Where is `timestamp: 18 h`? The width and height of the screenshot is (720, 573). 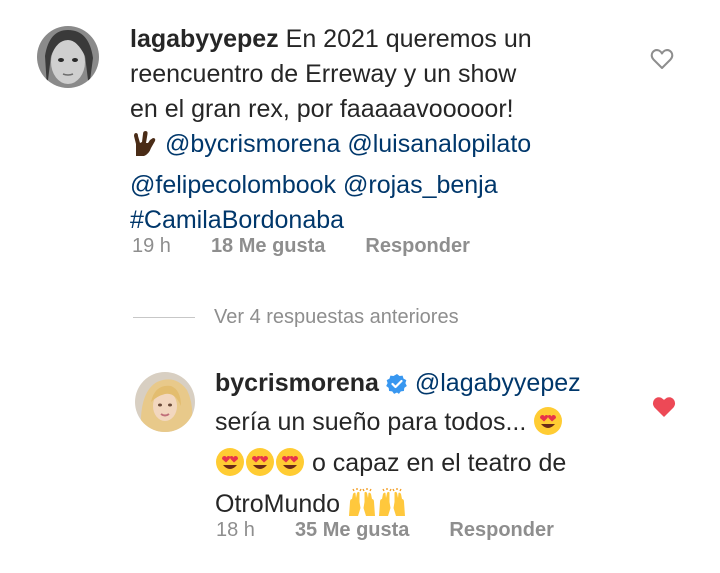
timestamp: 18 h is located at coordinates (235, 530).